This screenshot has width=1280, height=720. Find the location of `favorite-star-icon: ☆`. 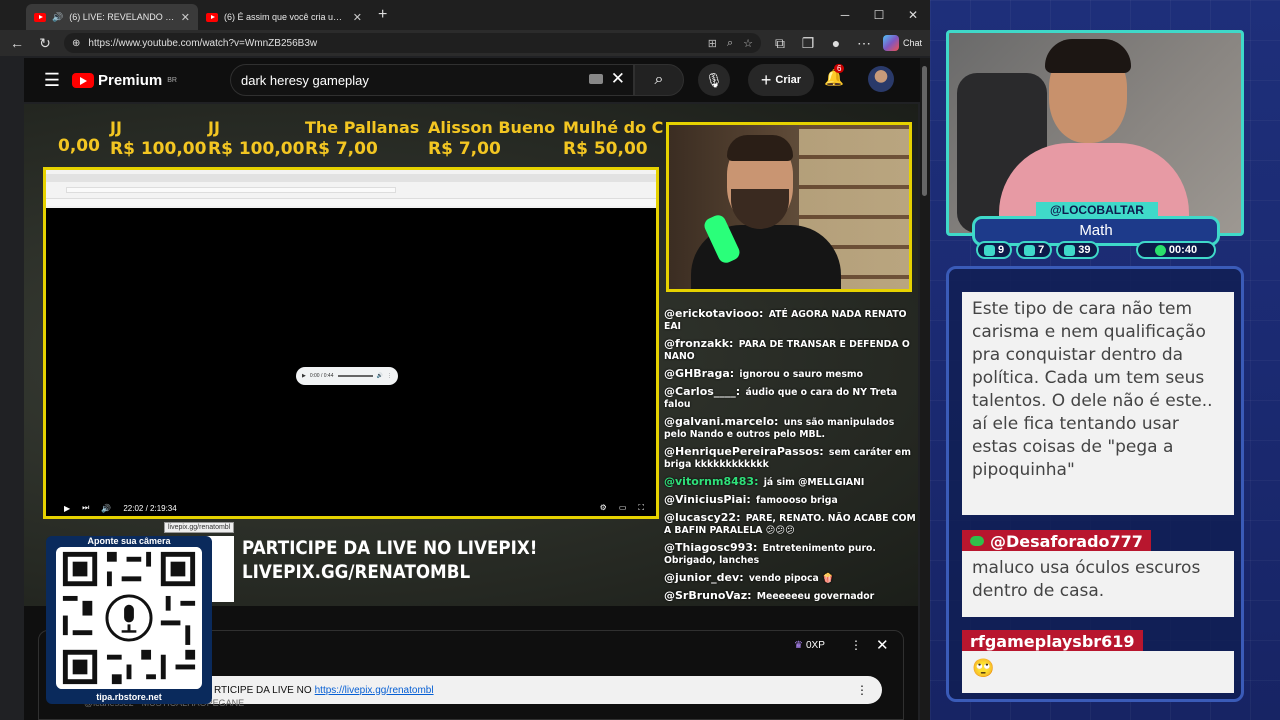

favorite-star-icon: ☆ is located at coordinates (748, 43).